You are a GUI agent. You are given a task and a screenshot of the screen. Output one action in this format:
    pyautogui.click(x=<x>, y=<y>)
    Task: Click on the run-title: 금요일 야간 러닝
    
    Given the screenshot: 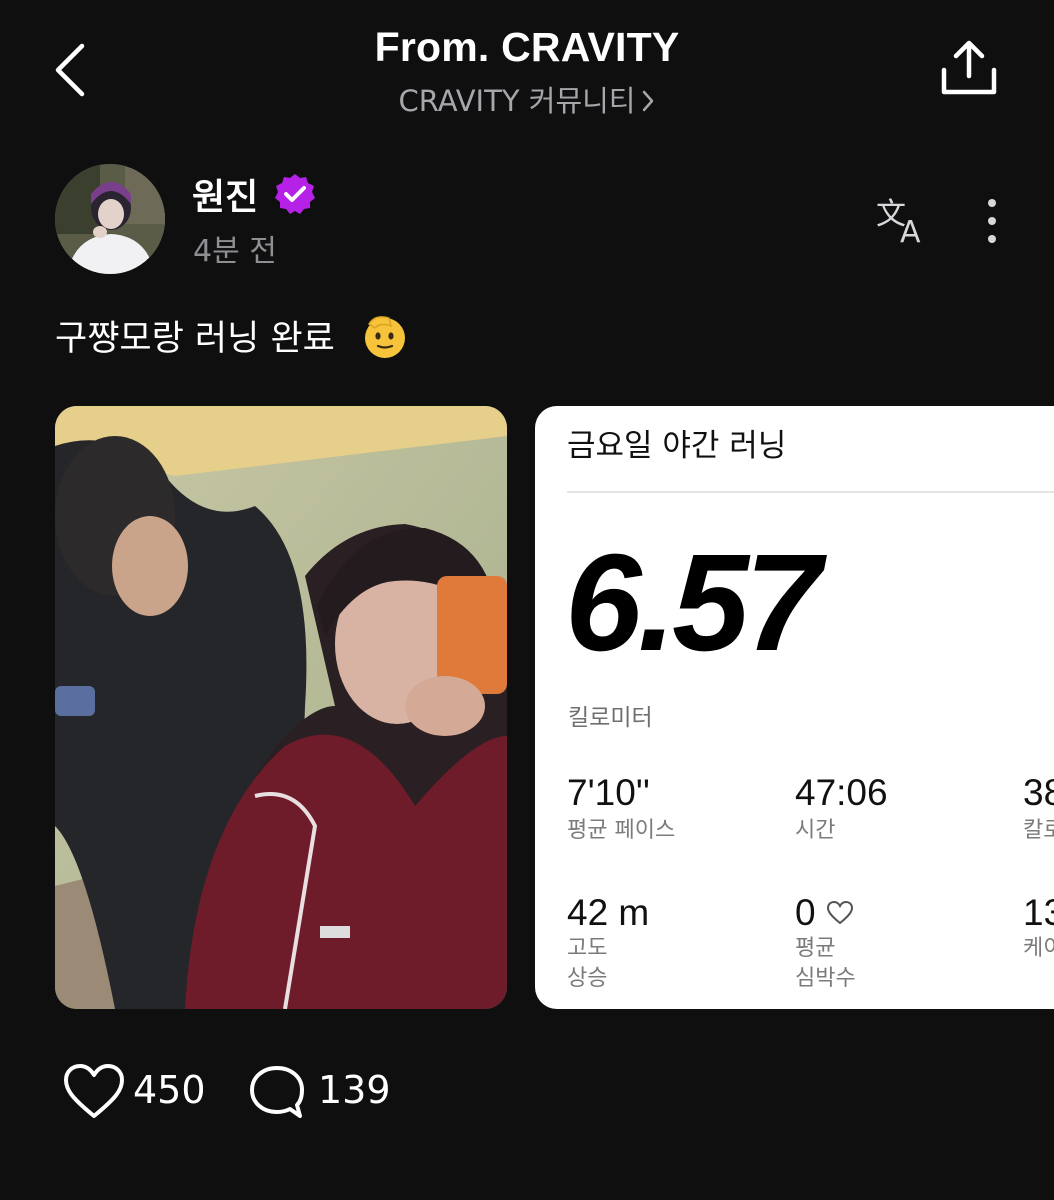 What is the action you would take?
    pyautogui.click(x=677, y=446)
    